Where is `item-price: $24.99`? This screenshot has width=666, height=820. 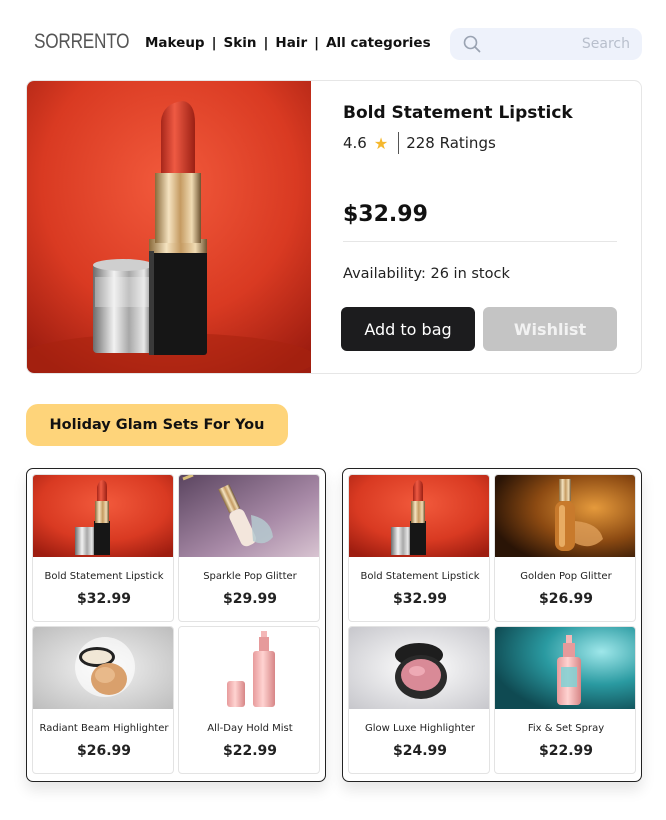
item-price: $24.99 is located at coordinates (420, 751).